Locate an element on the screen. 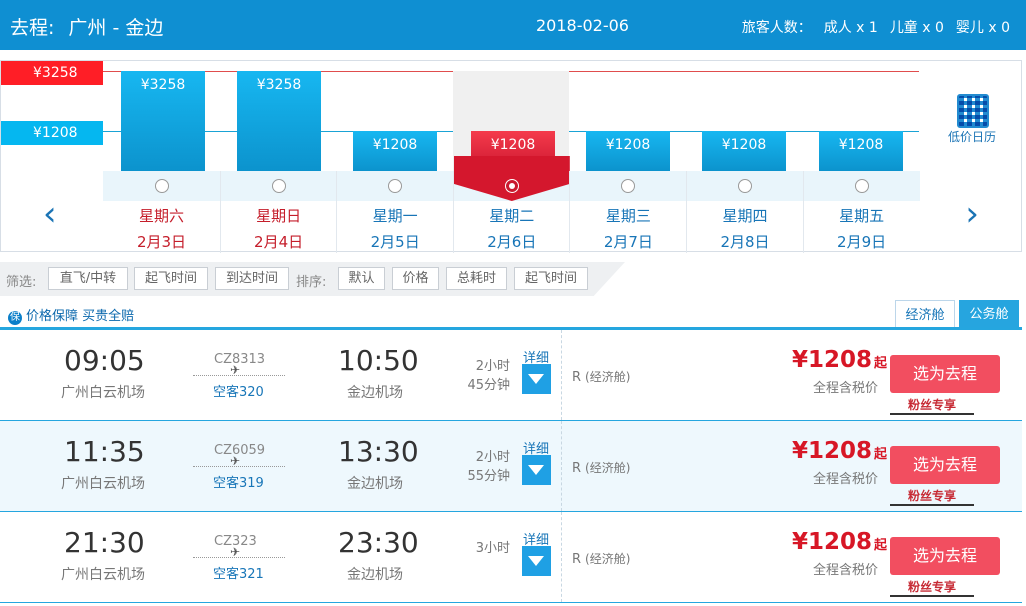 Image resolution: width=1026 pixels, height=606 pixels. filter-label: 筛选: is located at coordinates (21, 282).